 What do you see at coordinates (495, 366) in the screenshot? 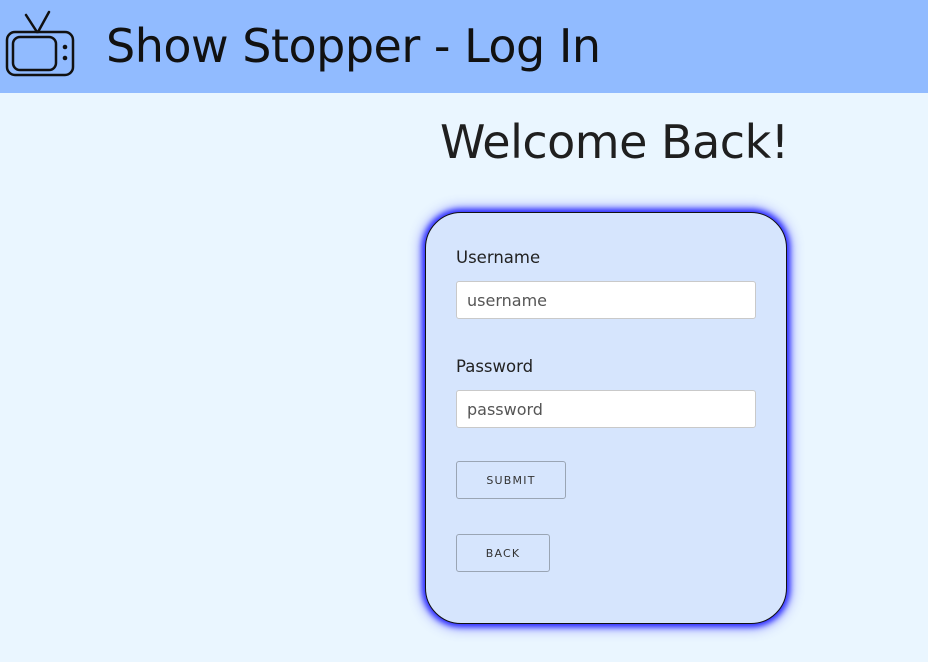
I see `password-label: Password` at bounding box center [495, 366].